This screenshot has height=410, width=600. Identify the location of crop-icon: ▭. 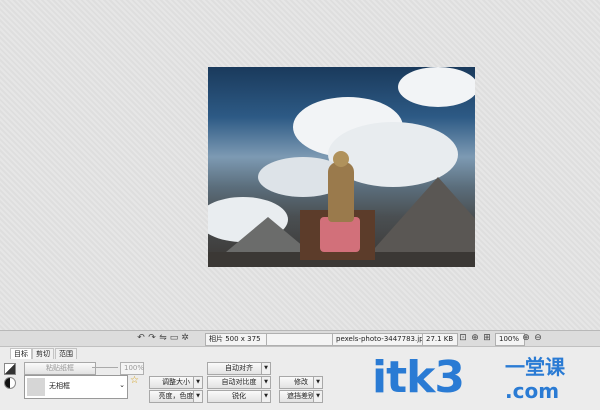
(174, 338).